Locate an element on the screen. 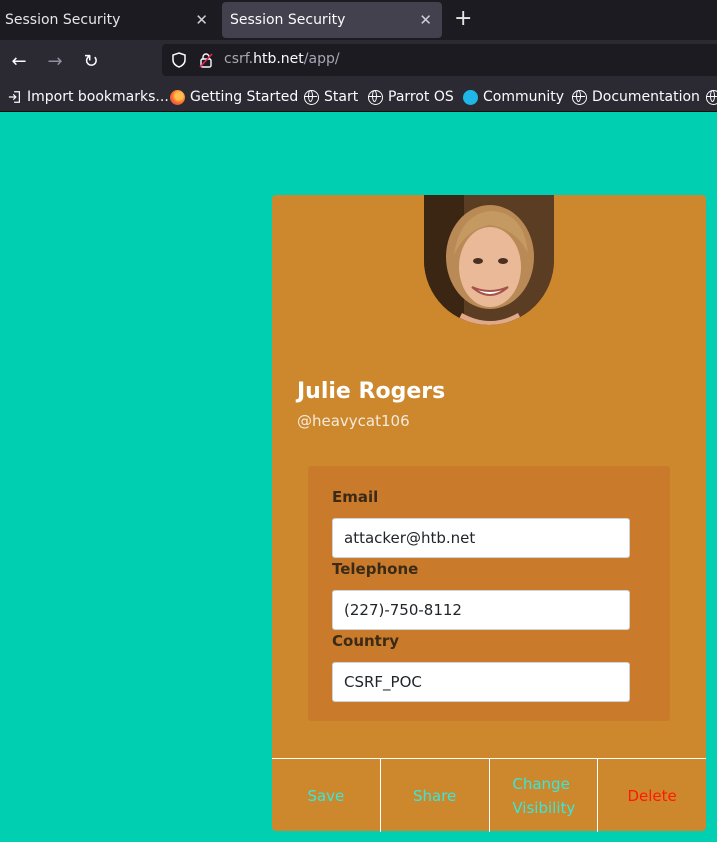  share-button: Share is located at coordinates (435, 795).